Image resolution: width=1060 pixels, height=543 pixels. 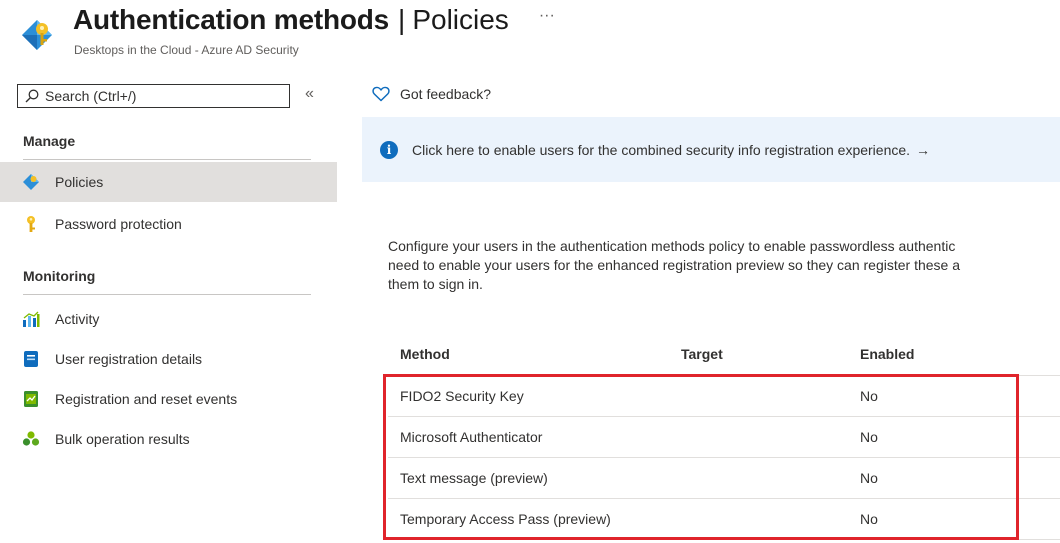 What do you see at coordinates (32, 96) in the screenshot?
I see `search-icon` at bounding box center [32, 96].